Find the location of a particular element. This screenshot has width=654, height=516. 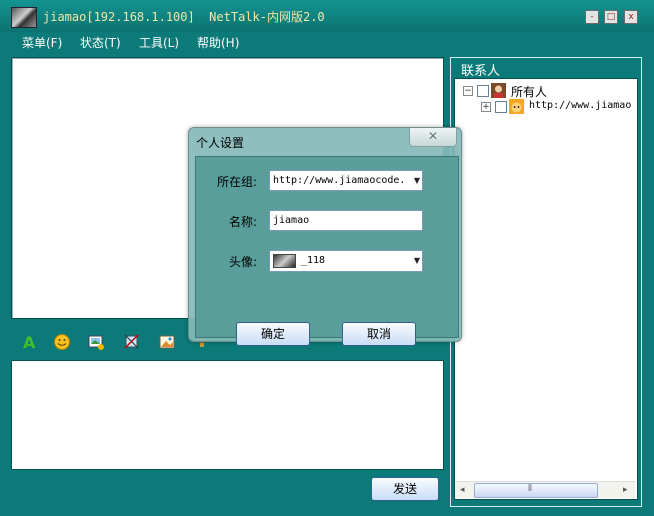

expand-icon: + is located at coordinates (486, 107).